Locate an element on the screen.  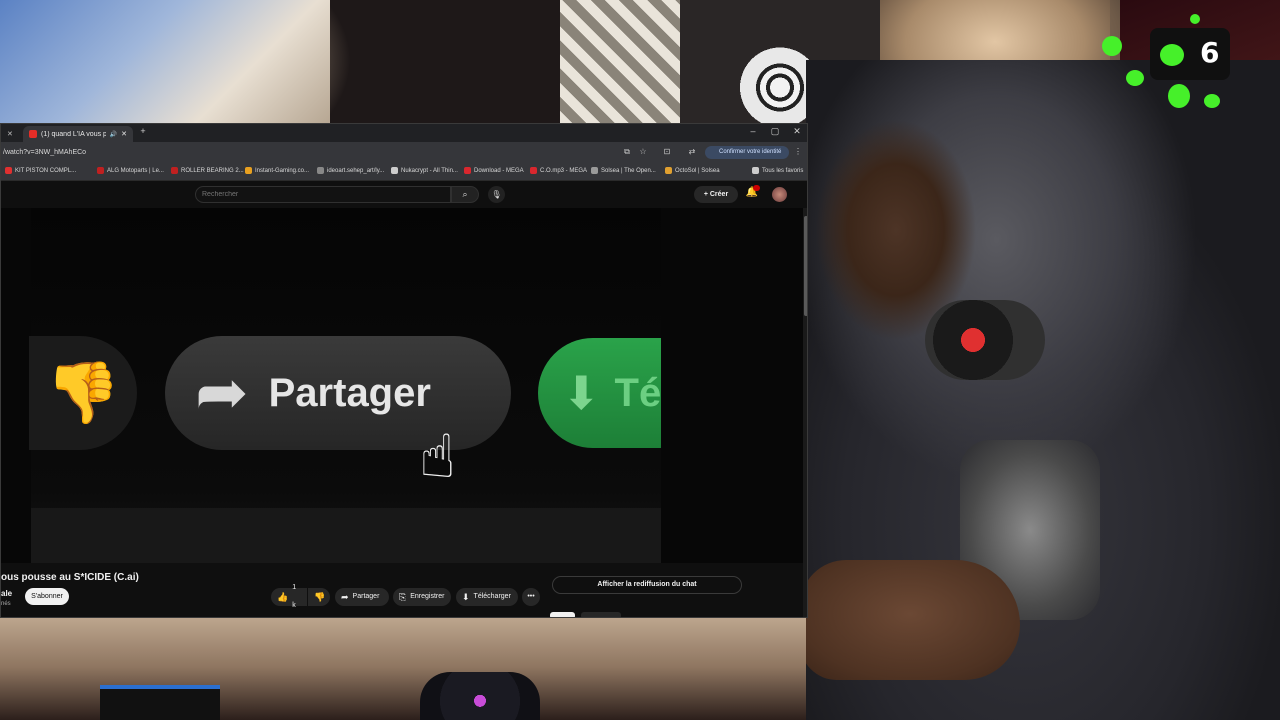
menu-dots-icon: ⋮ is located at coordinates (798, 152).